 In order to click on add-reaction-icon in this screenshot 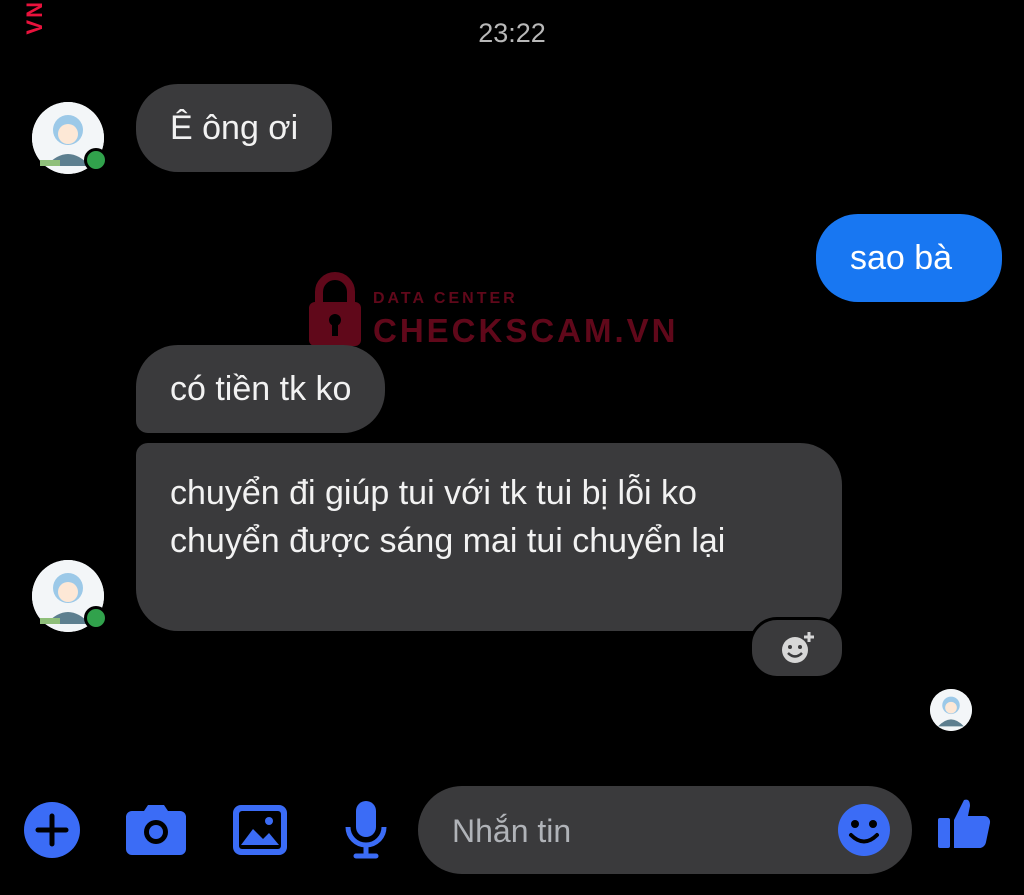, I will do `click(798, 647)`.